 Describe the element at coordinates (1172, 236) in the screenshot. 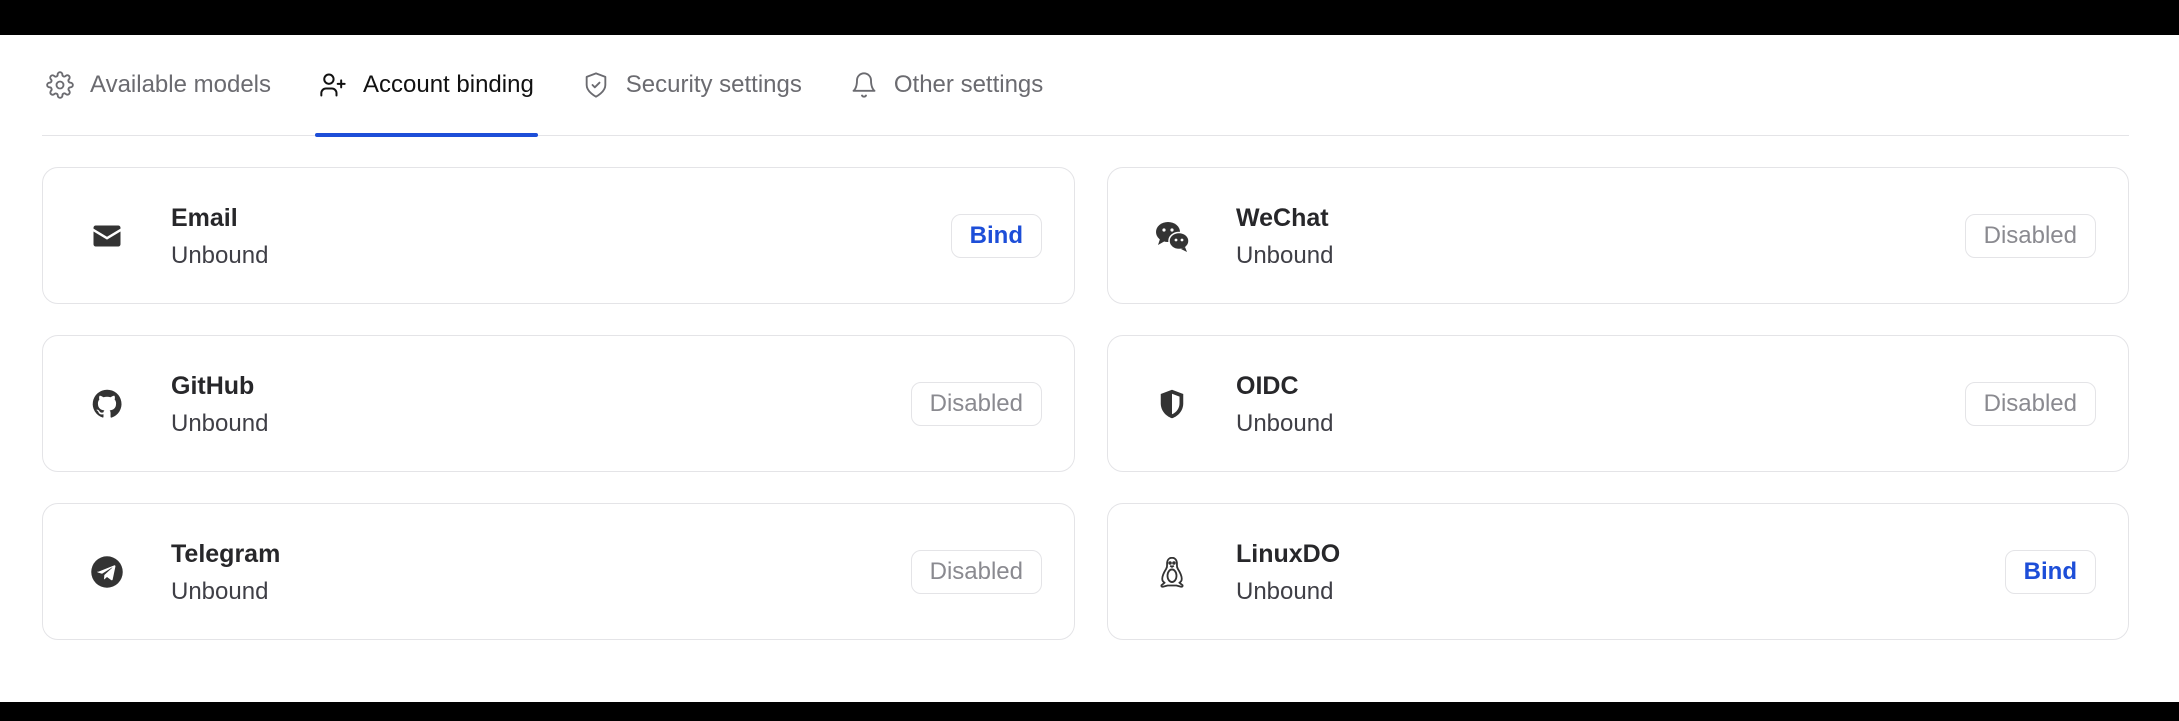

I see `wechat-icon` at that location.